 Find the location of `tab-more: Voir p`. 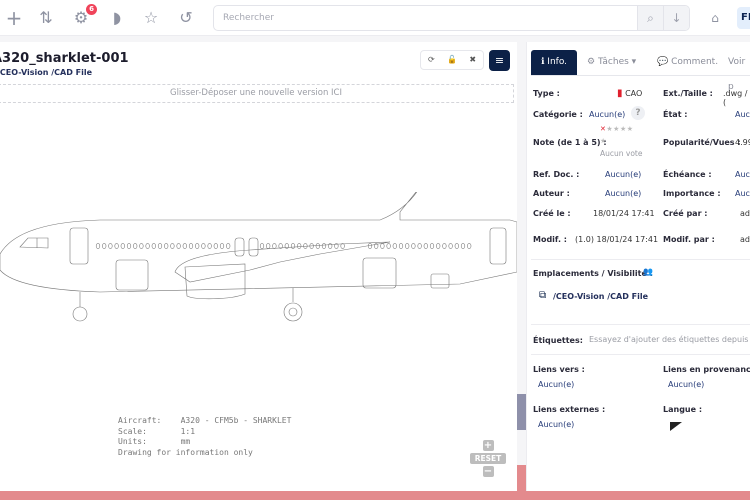

tab-more: Voir p is located at coordinates (739, 71).